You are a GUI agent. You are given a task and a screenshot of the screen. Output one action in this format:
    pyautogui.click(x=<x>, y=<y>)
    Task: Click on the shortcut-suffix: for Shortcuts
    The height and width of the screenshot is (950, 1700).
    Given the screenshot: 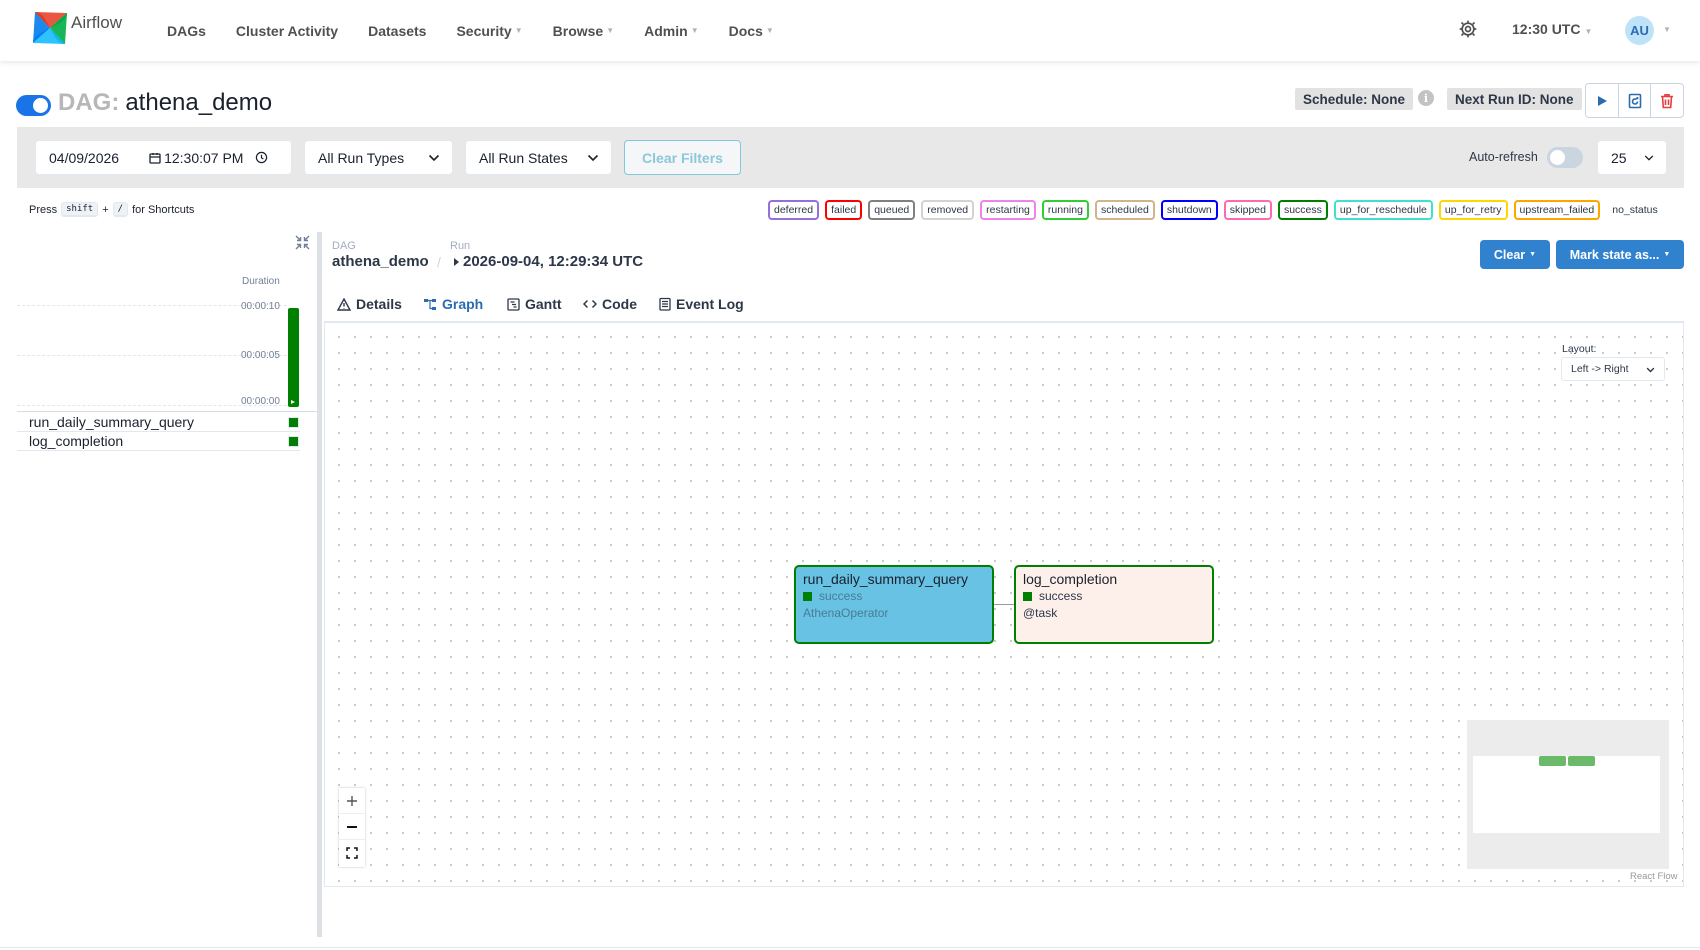 What is the action you would take?
    pyautogui.click(x=163, y=209)
    